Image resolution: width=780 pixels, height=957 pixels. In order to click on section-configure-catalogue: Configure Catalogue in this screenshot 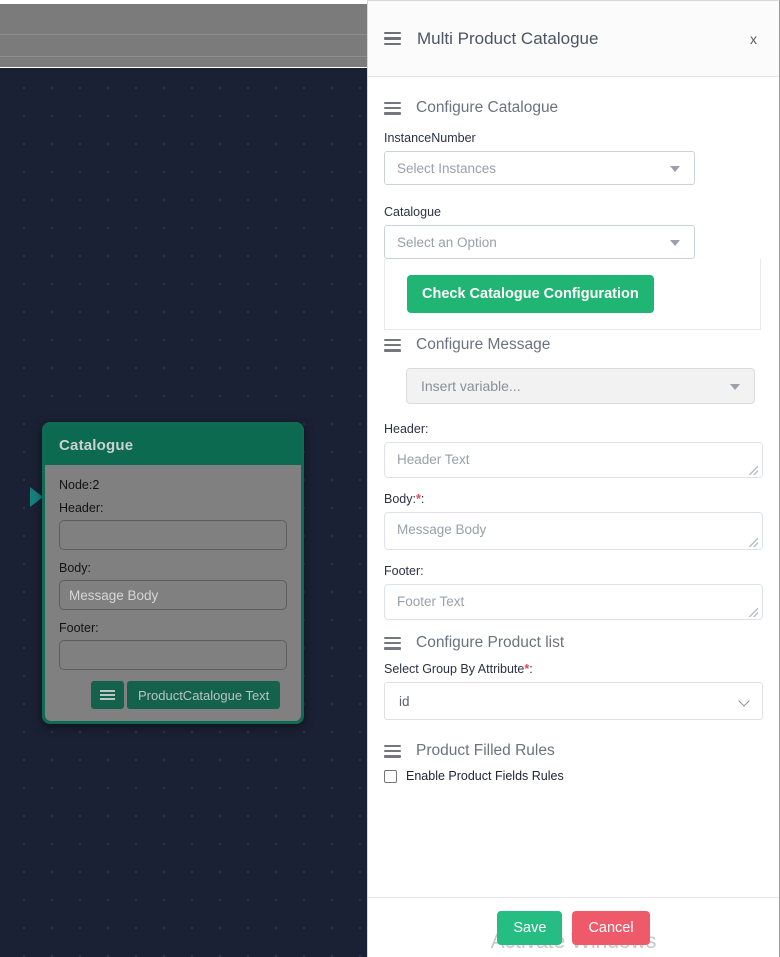, I will do `click(572, 108)`.